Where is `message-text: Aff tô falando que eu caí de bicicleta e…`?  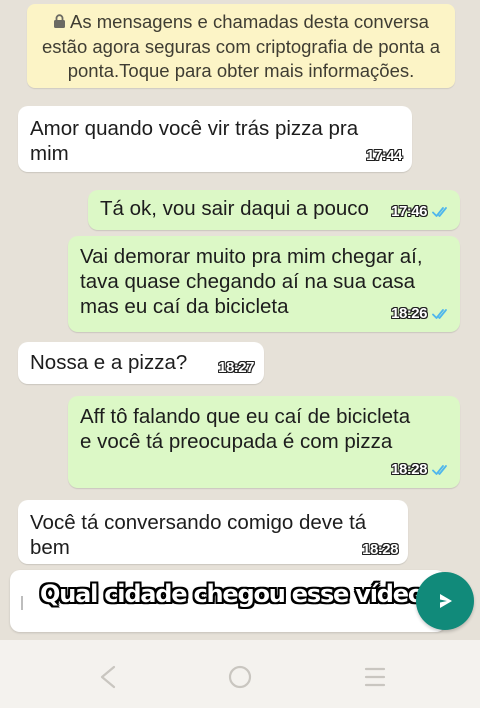
message-text: Aff tô falando que eu caí de bicicleta e… is located at coordinates (245, 429).